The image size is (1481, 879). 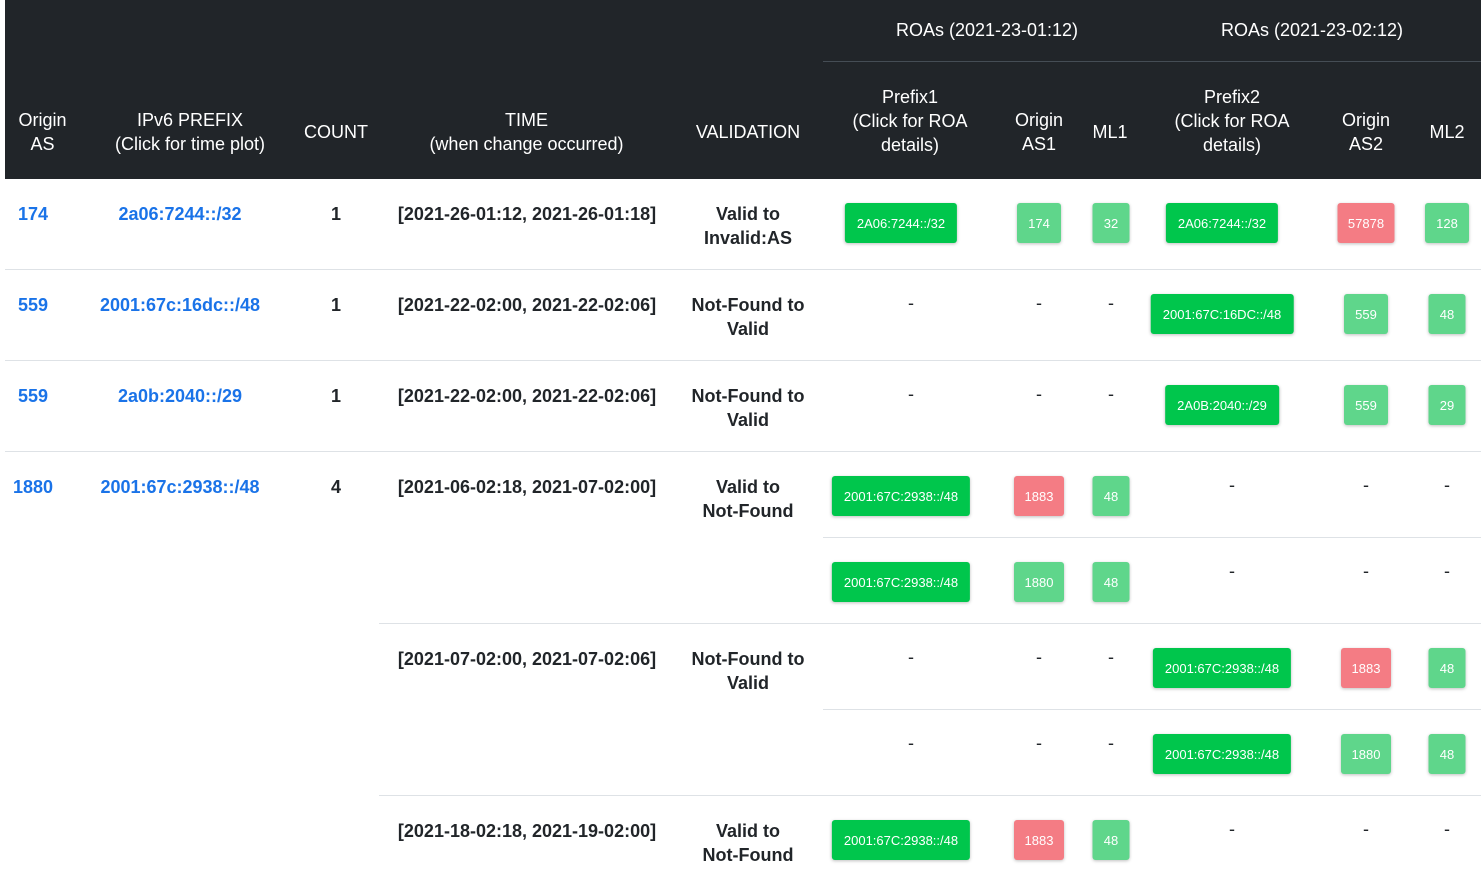 I want to click on ml1-badge: 32, so click(x=1111, y=223).